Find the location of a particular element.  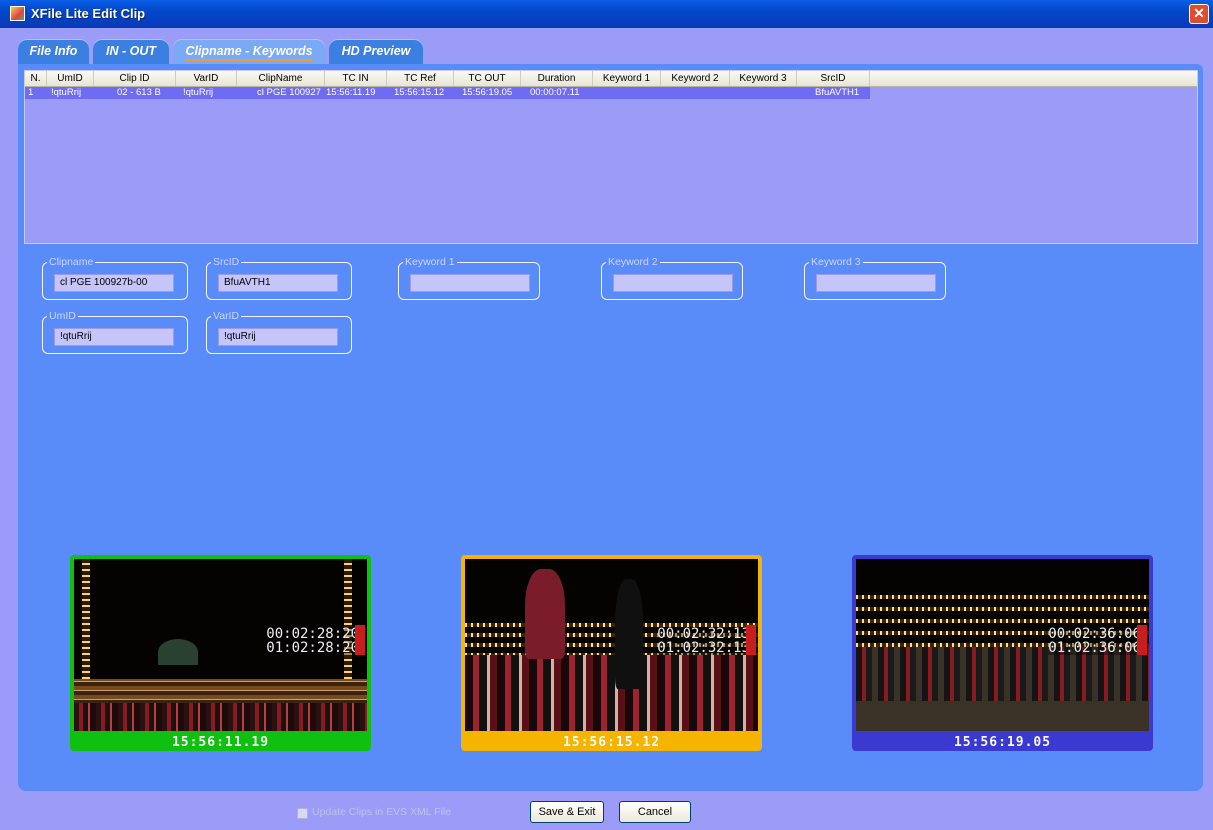

srcid-field: BfuAVTH1 is located at coordinates (278, 283).